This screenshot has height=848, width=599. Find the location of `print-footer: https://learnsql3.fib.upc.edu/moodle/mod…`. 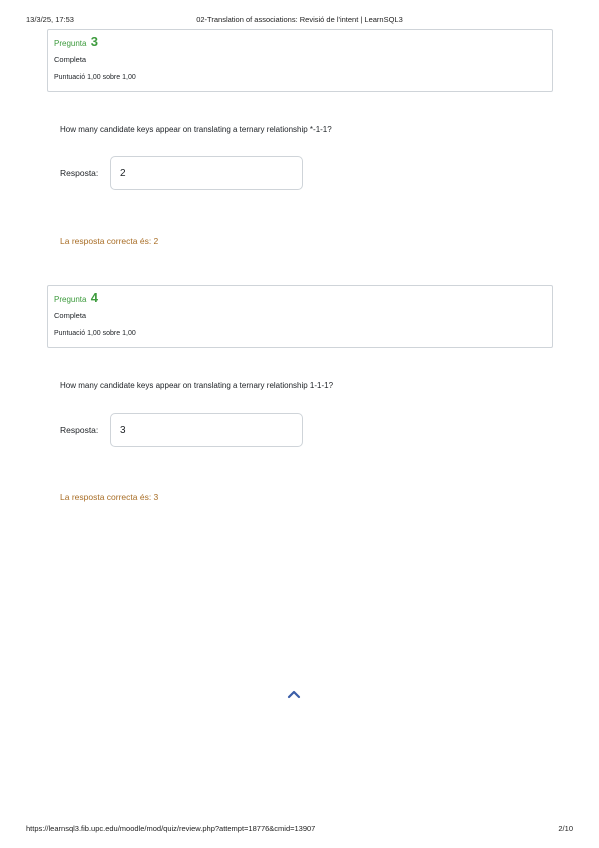

print-footer: https://learnsql3.fib.upc.edu/moodle/mod… is located at coordinates (299, 830).